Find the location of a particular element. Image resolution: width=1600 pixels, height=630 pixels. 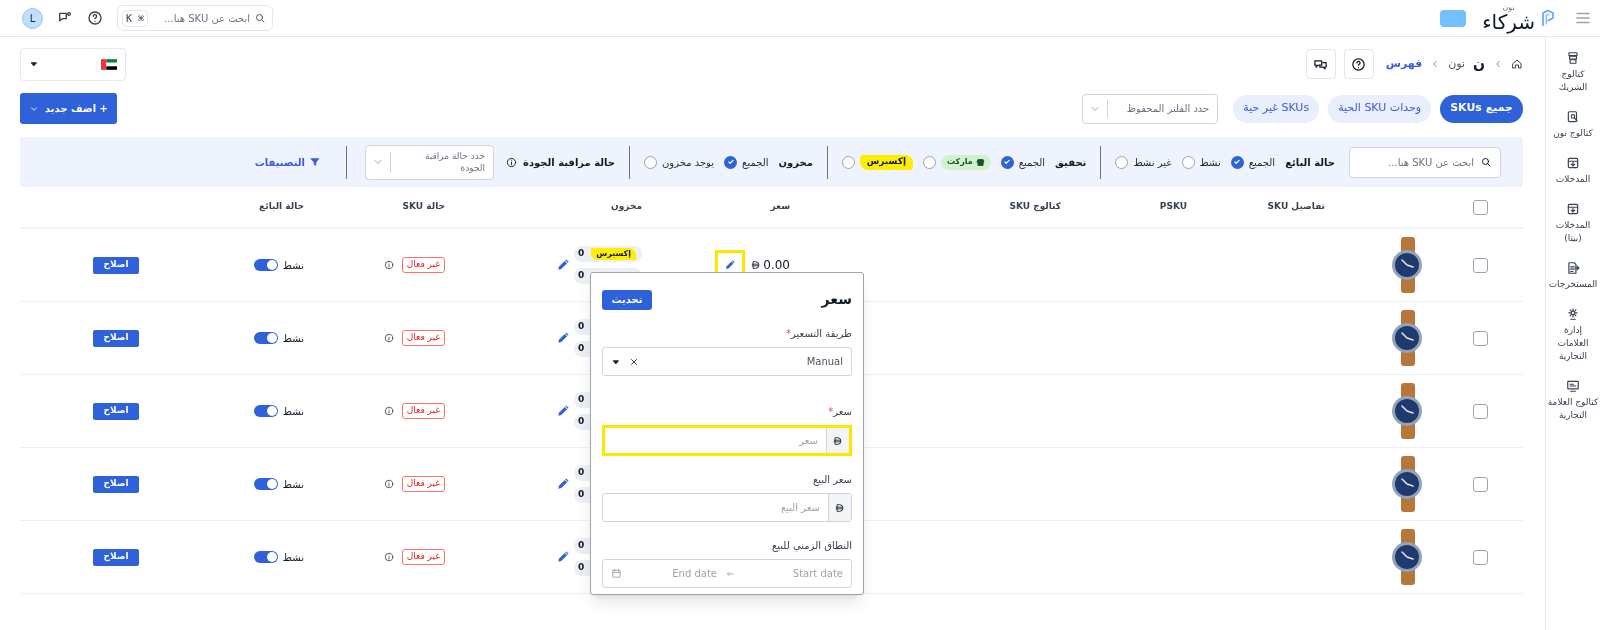

column-header: حالة SKU is located at coordinates (423, 207).